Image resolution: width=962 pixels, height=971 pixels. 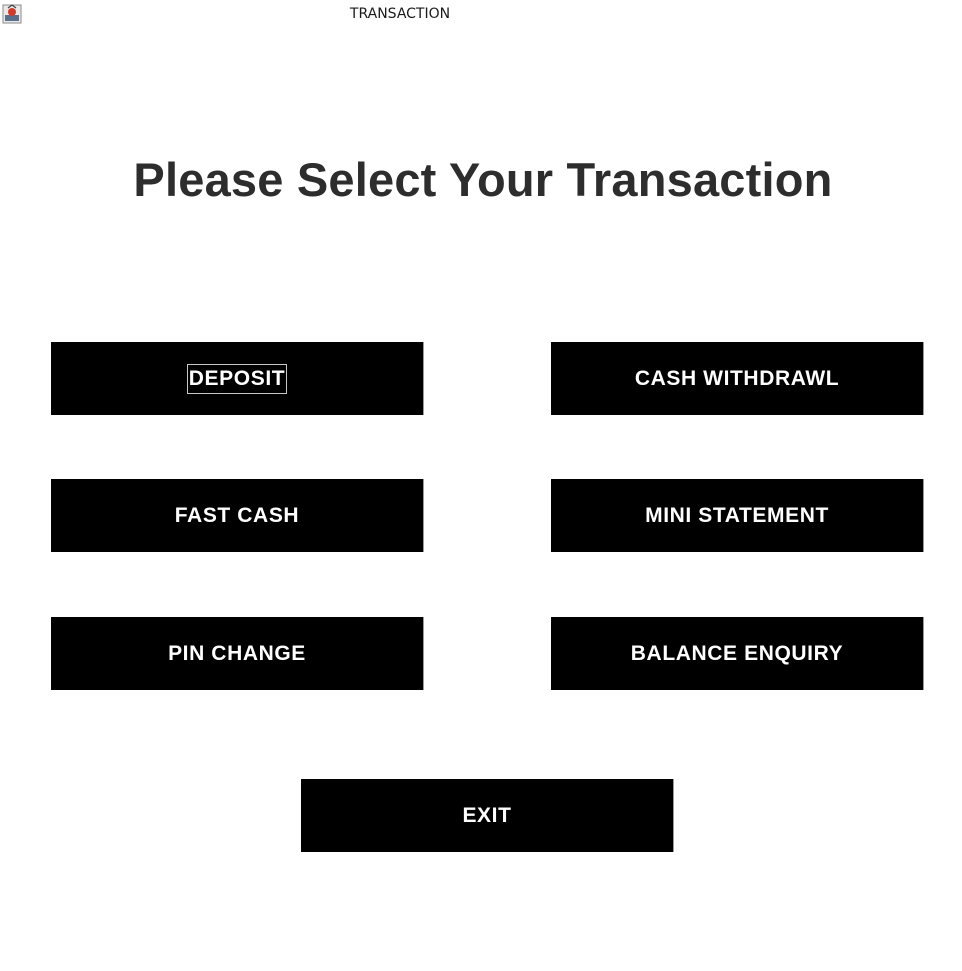 I want to click on balance-enquiry-button: BALANCE ENQUIRY, so click(x=737, y=653).